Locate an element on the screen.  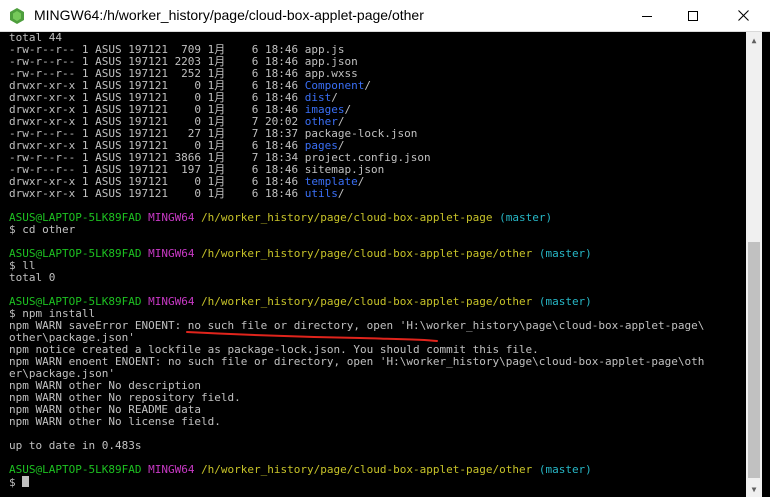
terminal-line: total 0 is located at coordinates (377, 278).